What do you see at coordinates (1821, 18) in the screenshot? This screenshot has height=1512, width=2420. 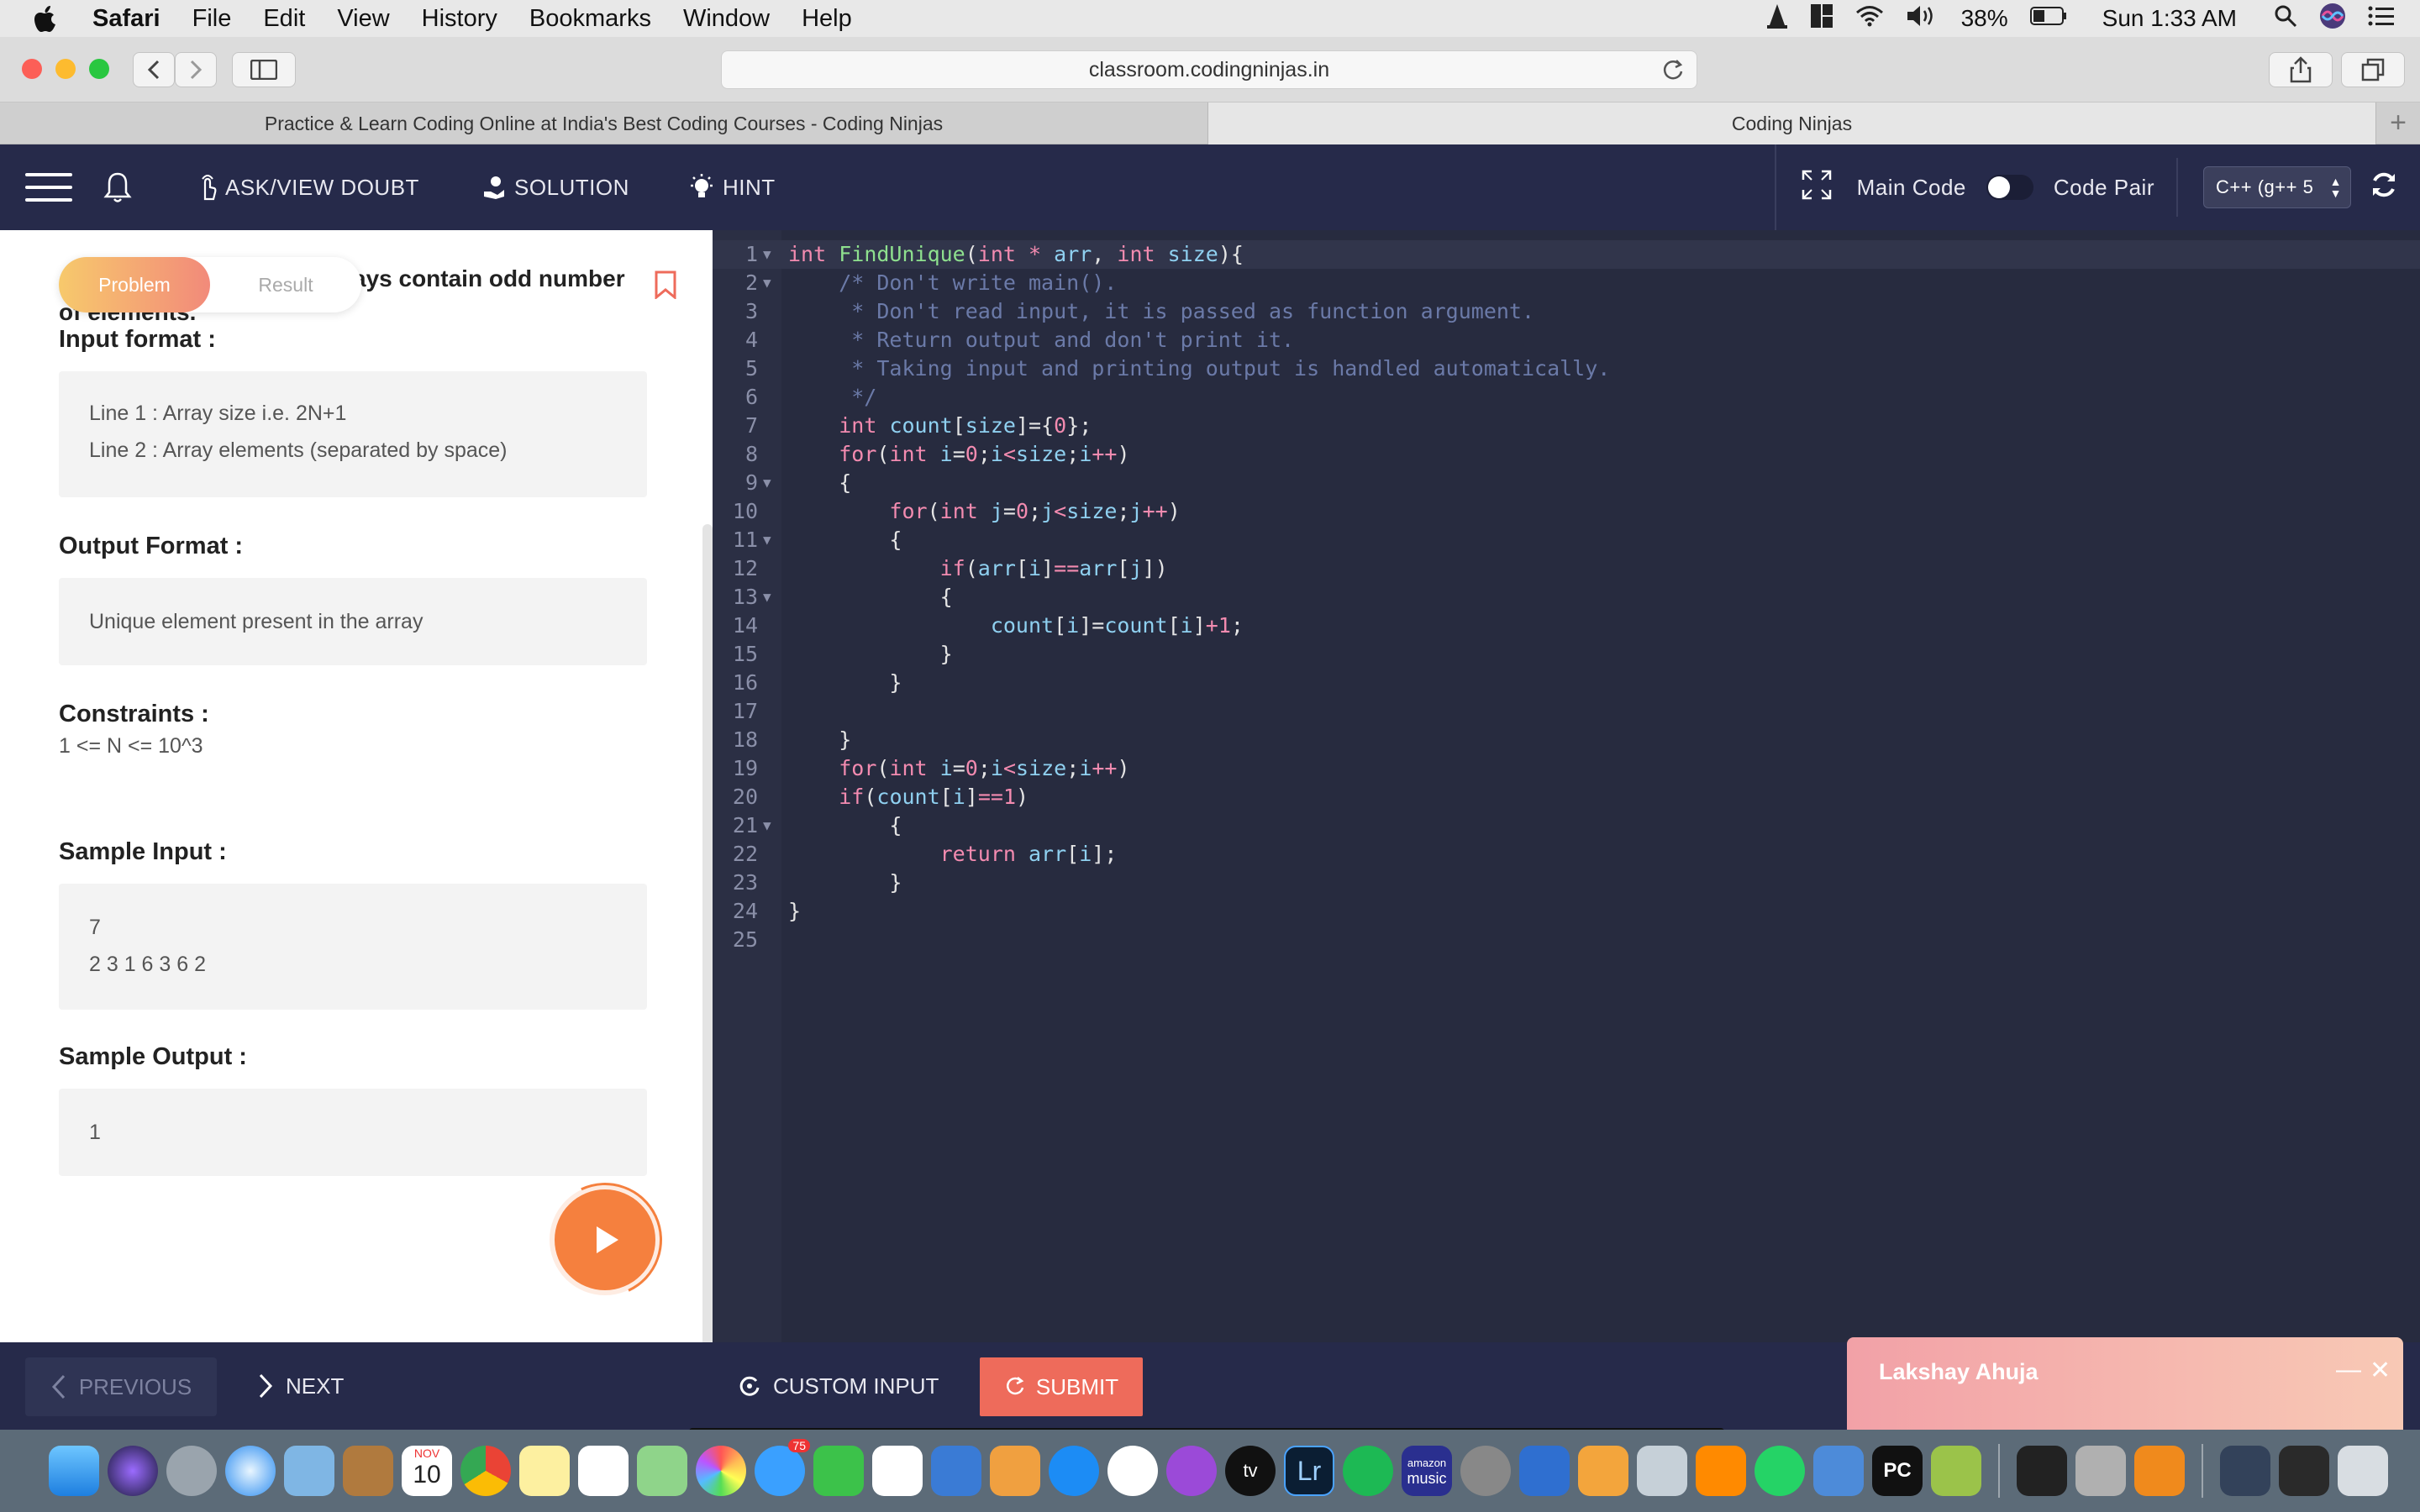 I see `tiles-status-icon` at bounding box center [1821, 18].